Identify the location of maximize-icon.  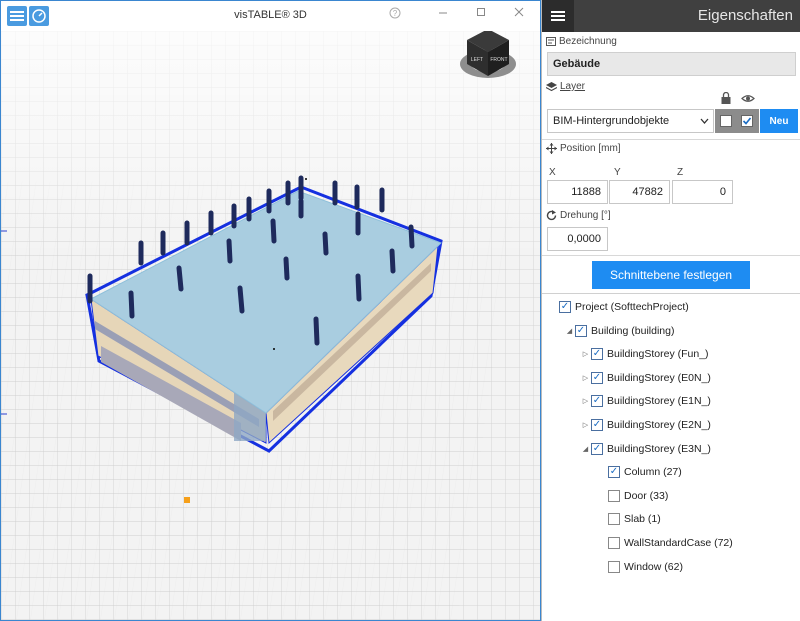
(481, 13).